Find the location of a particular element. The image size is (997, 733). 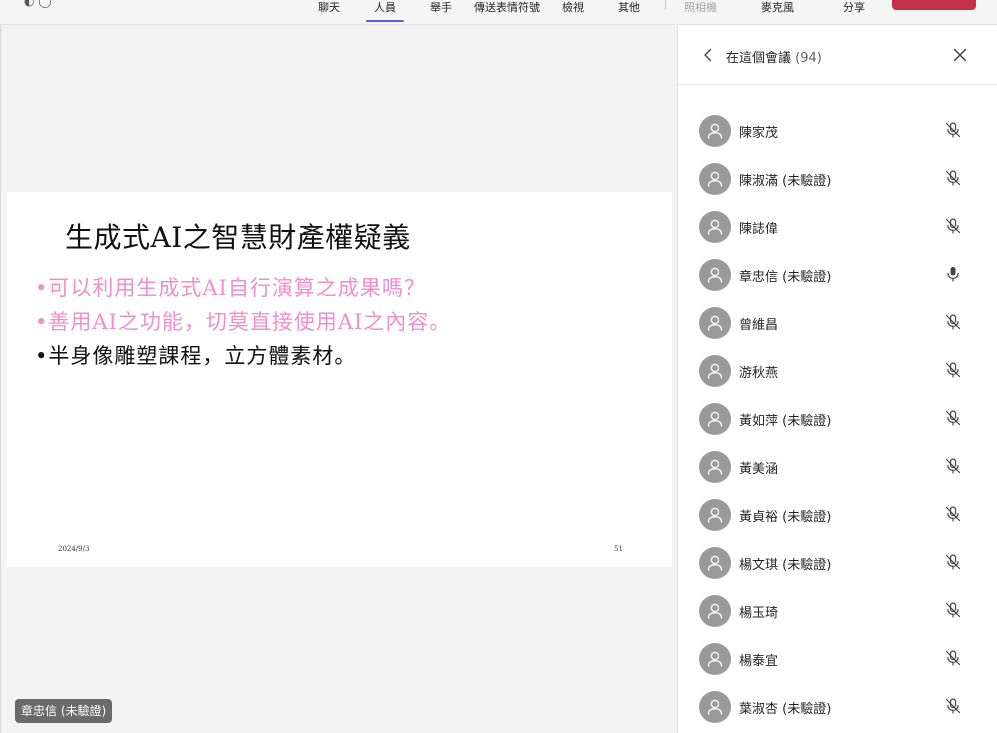

slide-date: 2024/9/3 is located at coordinates (74, 549).